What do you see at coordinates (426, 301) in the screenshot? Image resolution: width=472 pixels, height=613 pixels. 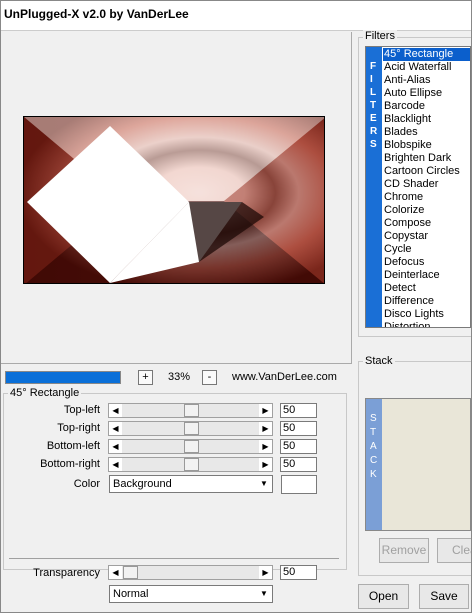 I see `filter-item: Difference` at bounding box center [426, 301].